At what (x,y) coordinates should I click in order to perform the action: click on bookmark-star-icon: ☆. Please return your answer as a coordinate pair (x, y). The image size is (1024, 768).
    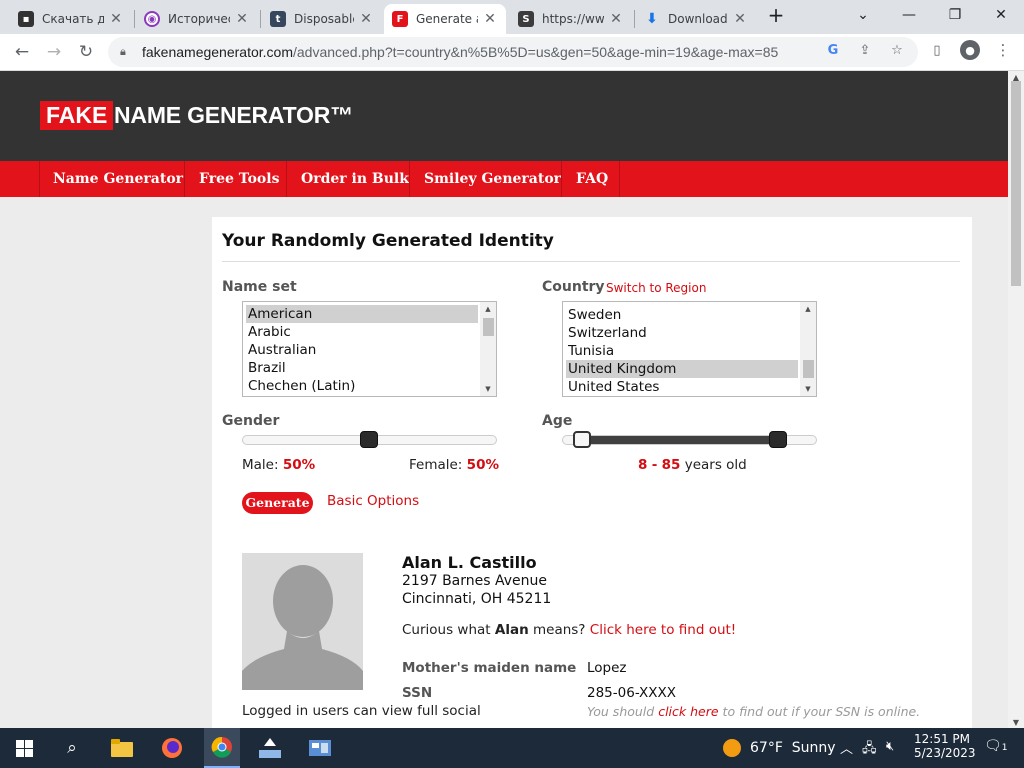
    Looking at the image, I should click on (897, 50).